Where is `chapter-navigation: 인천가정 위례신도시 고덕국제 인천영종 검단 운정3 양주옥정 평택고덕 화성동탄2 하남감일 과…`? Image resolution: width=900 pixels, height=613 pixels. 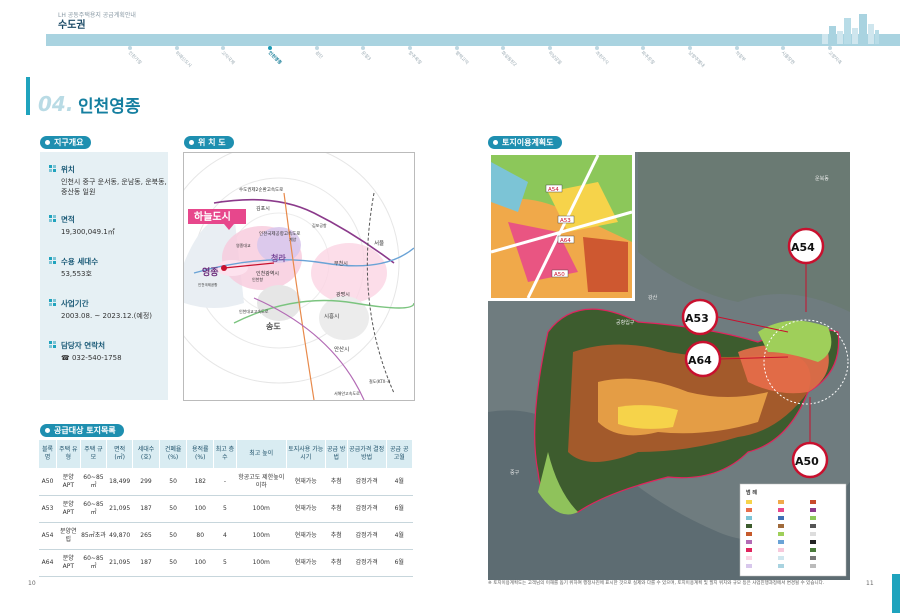
chapter-navigation: 인천가정 위례신도시 고덕국제 인천영종 검단 운정3 양주옥정 평택고덕 화성동탄2 하남감일 과… is located at coordinates (487, 61).